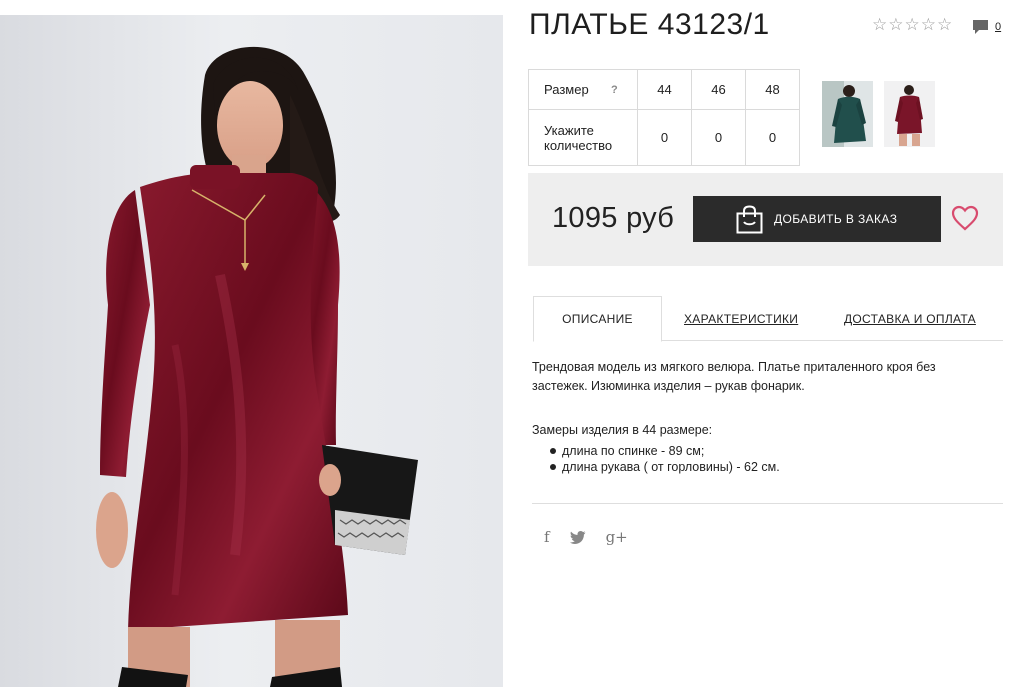 The width and height of the screenshot is (1018, 687). What do you see at coordinates (910, 318) in the screenshot?
I see `tab-delivery-payment: ДОСТАВКА И ОПЛАТА` at bounding box center [910, 318].